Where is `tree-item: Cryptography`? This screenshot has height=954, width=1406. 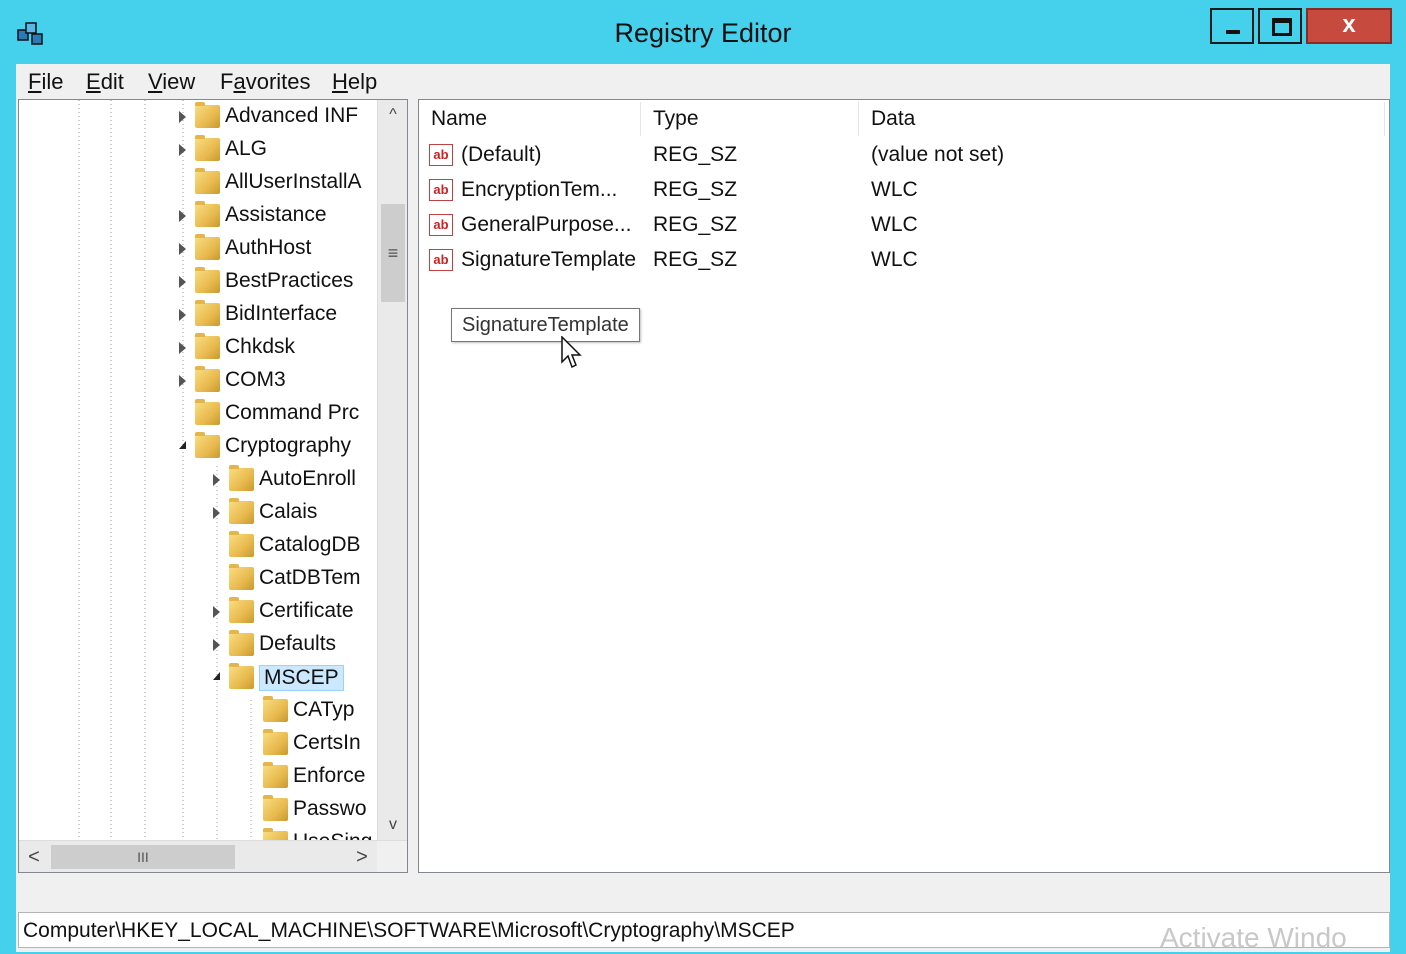
tree-item: Cryptography is located at coordinates (278, 447).